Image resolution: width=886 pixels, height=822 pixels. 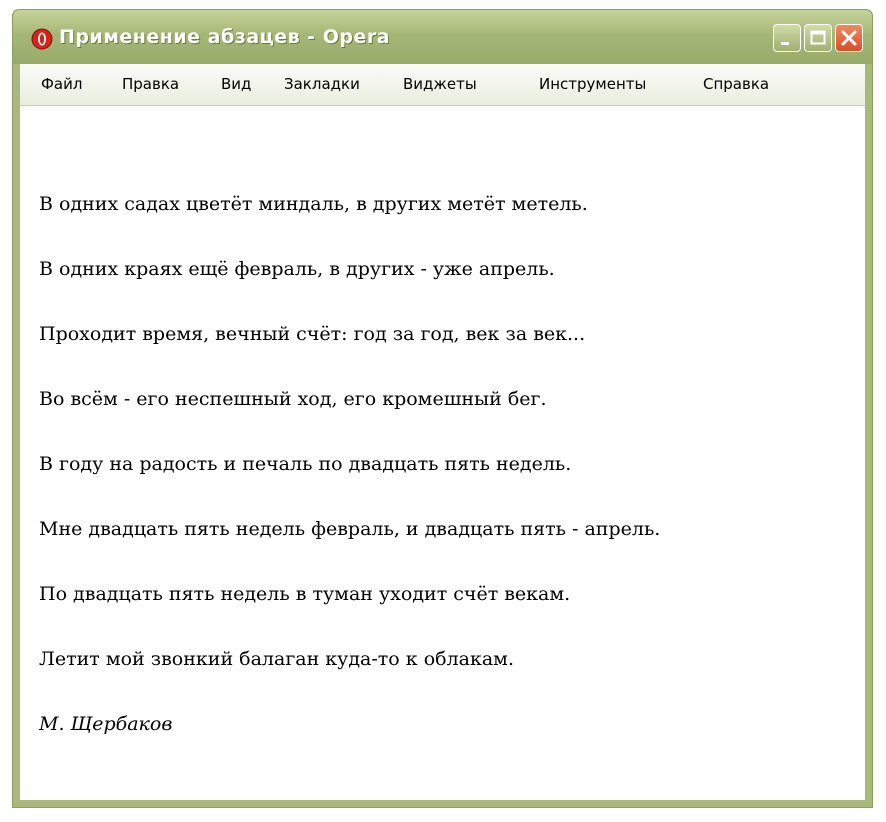 What do you see at coordinates (150, 84) in the screenshot?
I see `menu-edit: Правка` at bounding box center [150, 84].